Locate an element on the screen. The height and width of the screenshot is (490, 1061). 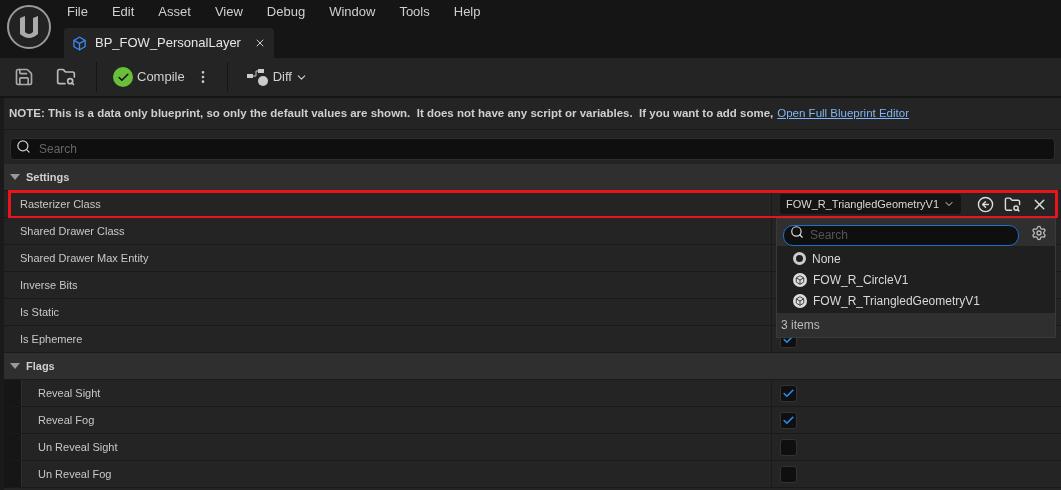
menu-item: Edit is located at coordinates (123, 12).